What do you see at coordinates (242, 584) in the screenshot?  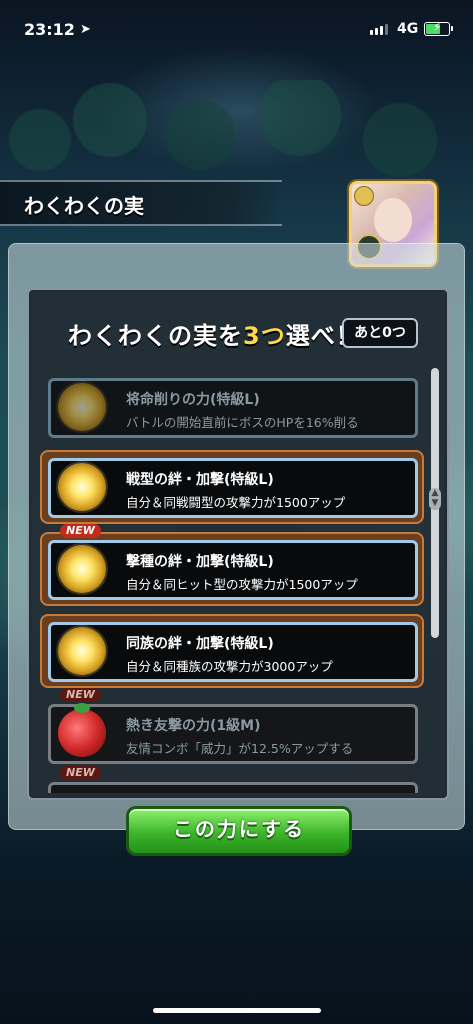 I see `fruit-desc: 自分＆同ヒット型の攻撃力が1500アップ` at bounding box center [242, 584].